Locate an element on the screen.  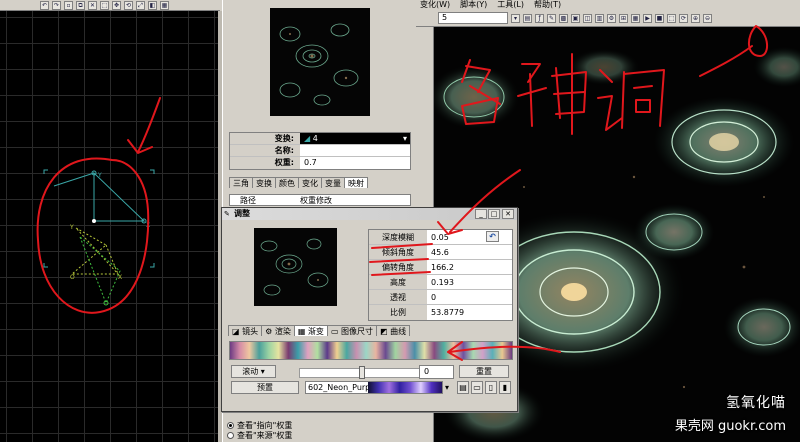
prop-row-pitch: 倾斜角度 45.6 is located at coordinates (440, 252).